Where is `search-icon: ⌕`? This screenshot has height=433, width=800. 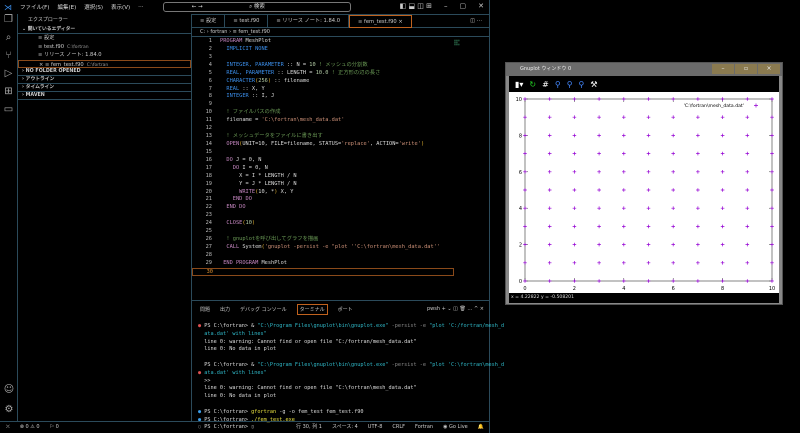 search-icon: ⌕ is located at coordinates (8, 41).